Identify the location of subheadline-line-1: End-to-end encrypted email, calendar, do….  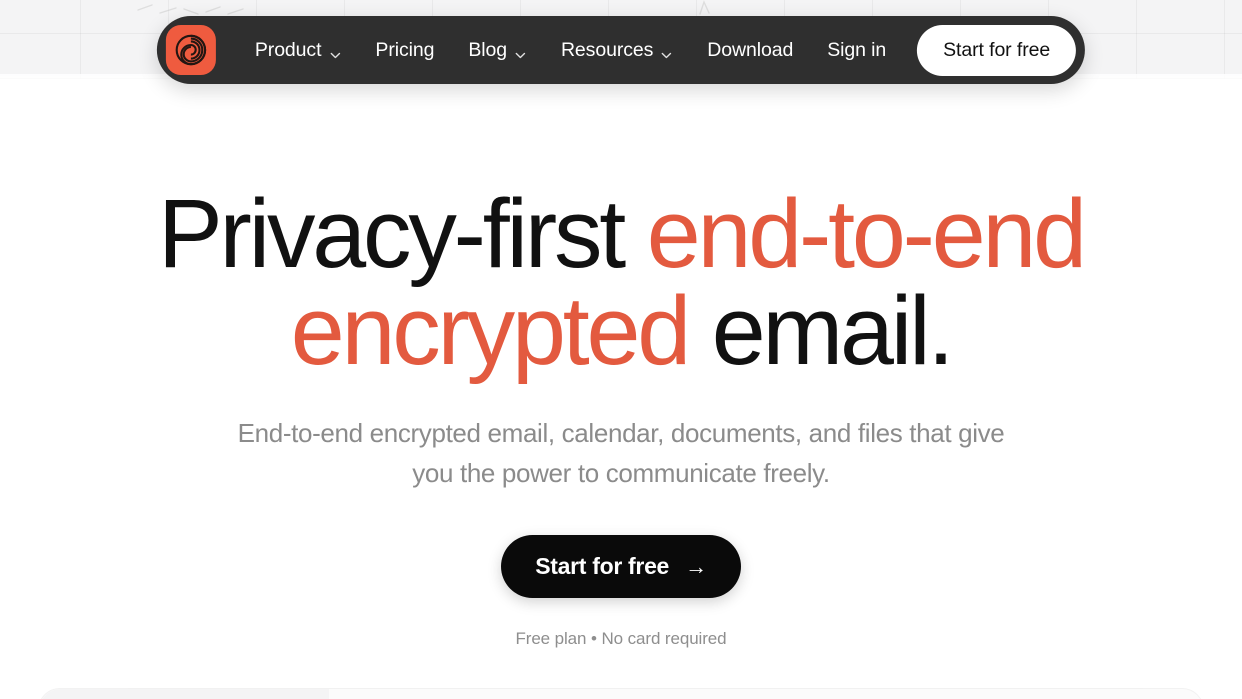
(544, 433).